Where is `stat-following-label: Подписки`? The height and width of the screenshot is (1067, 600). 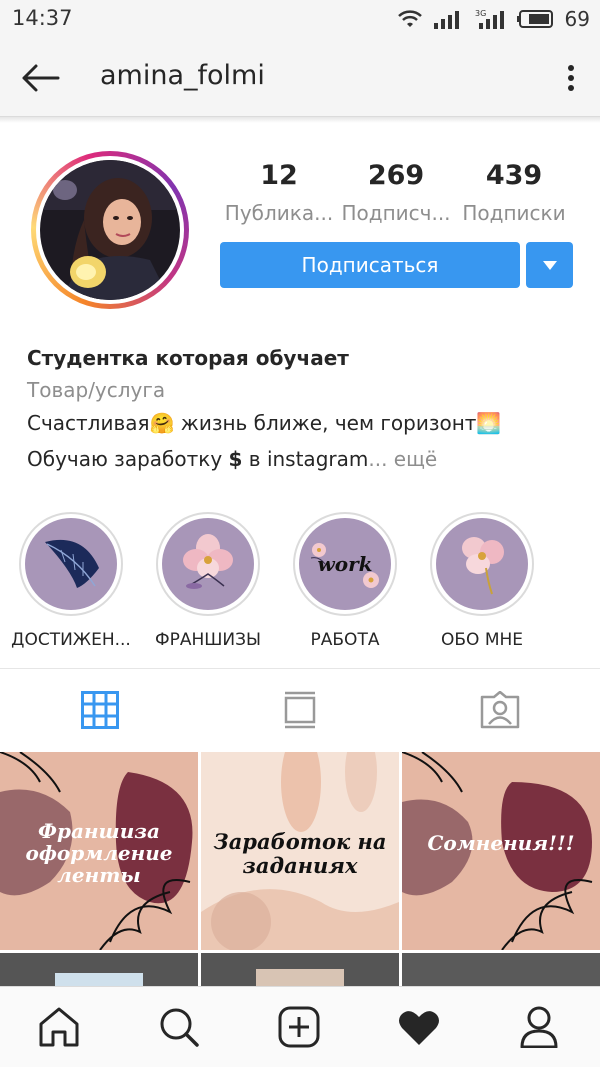 stat-following-label: Подписки is located at coordinates (514, 213).